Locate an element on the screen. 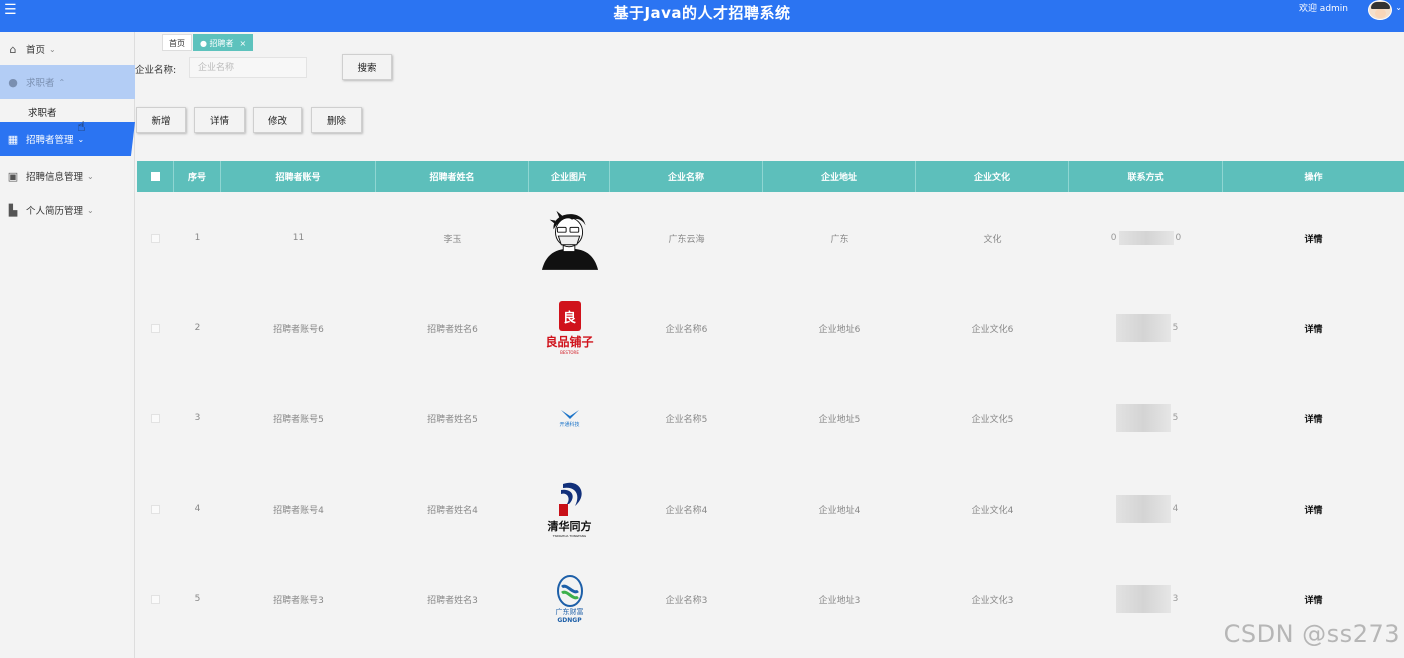 The height and width of the screenshot is (658, 1404). cartoon-avatar-icon is located at coordinates (569, 240).